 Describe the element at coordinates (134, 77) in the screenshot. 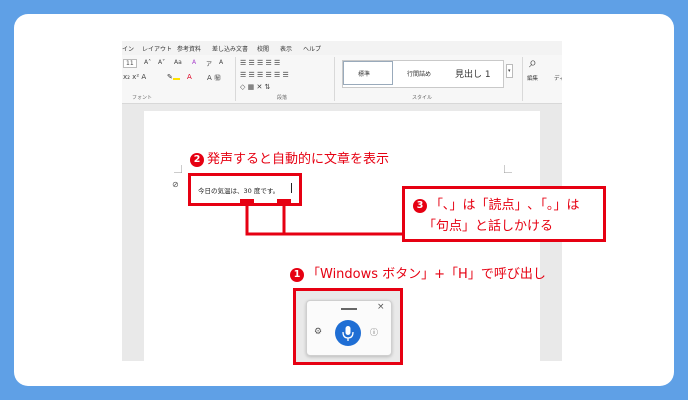

I see `formatting-row-icon: x₂ x² A` at that location.